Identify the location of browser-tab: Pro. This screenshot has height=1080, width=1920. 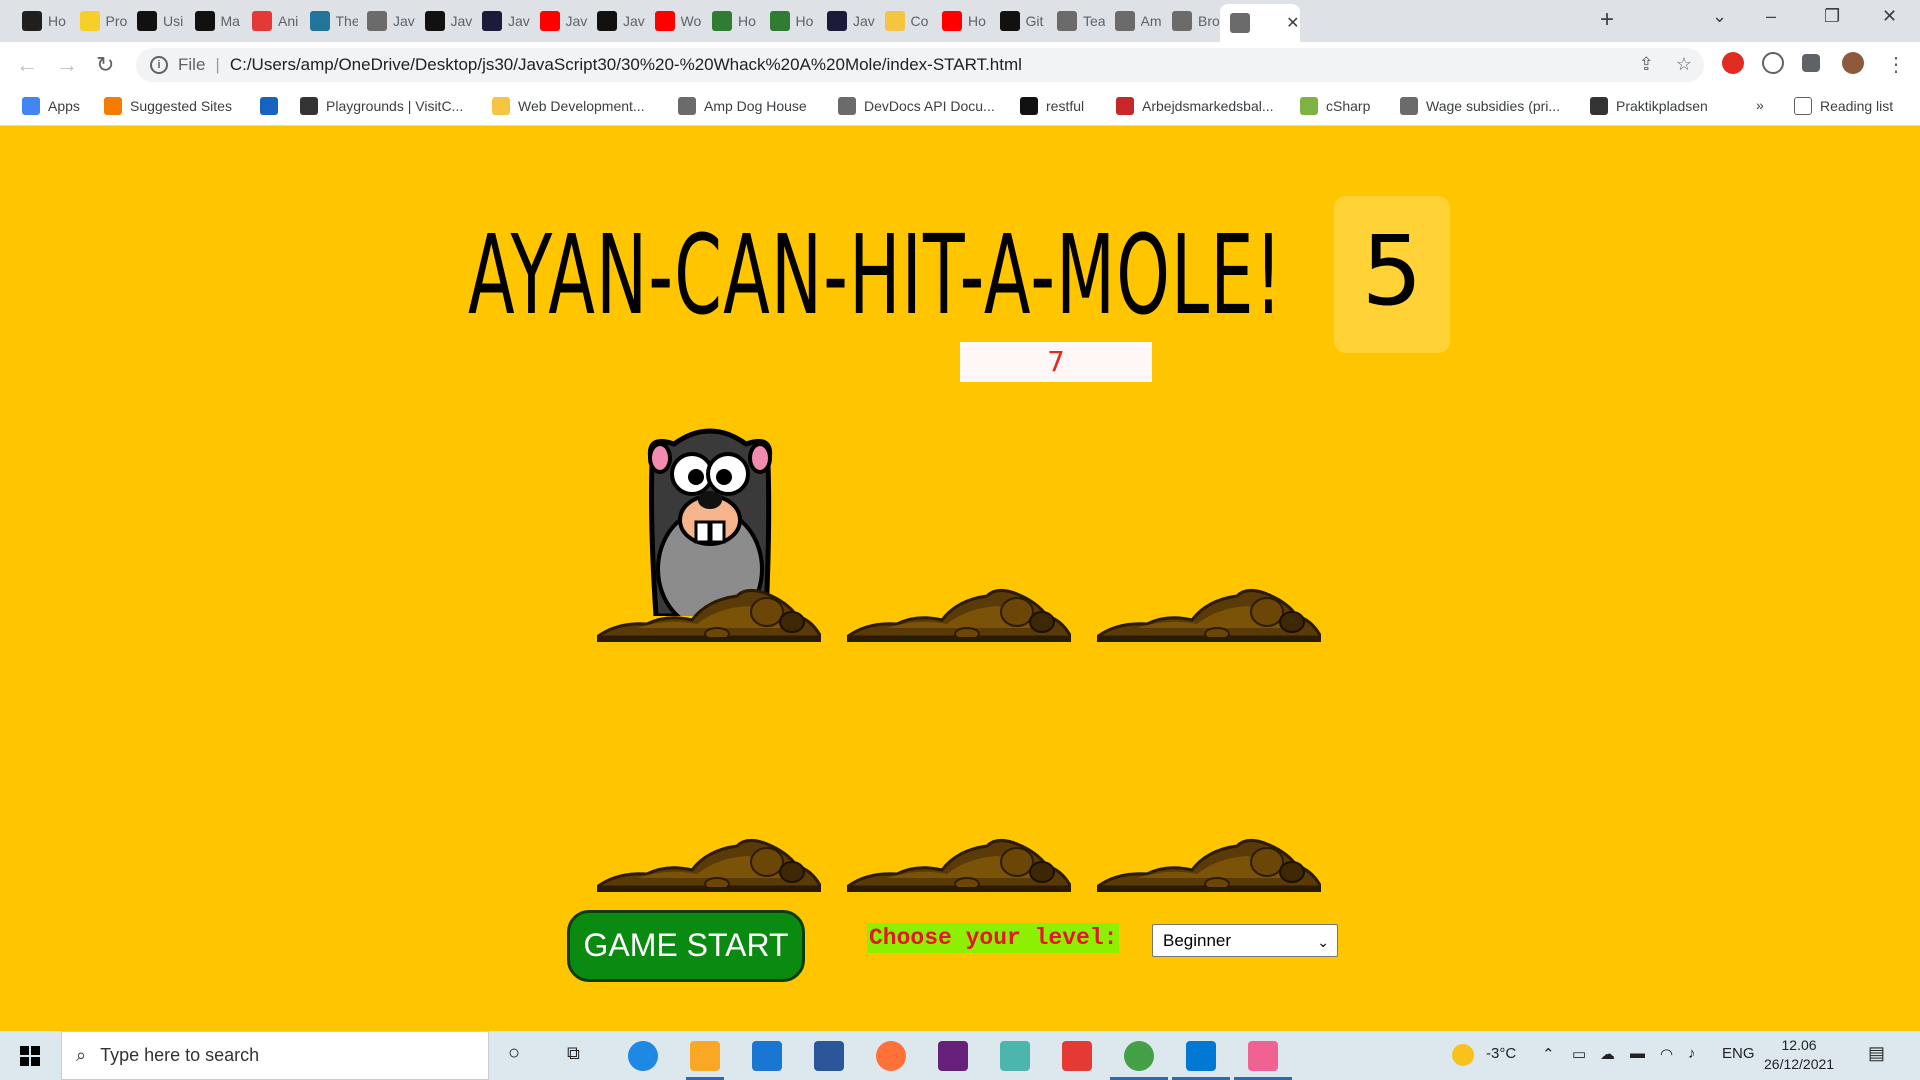
(99, 21).